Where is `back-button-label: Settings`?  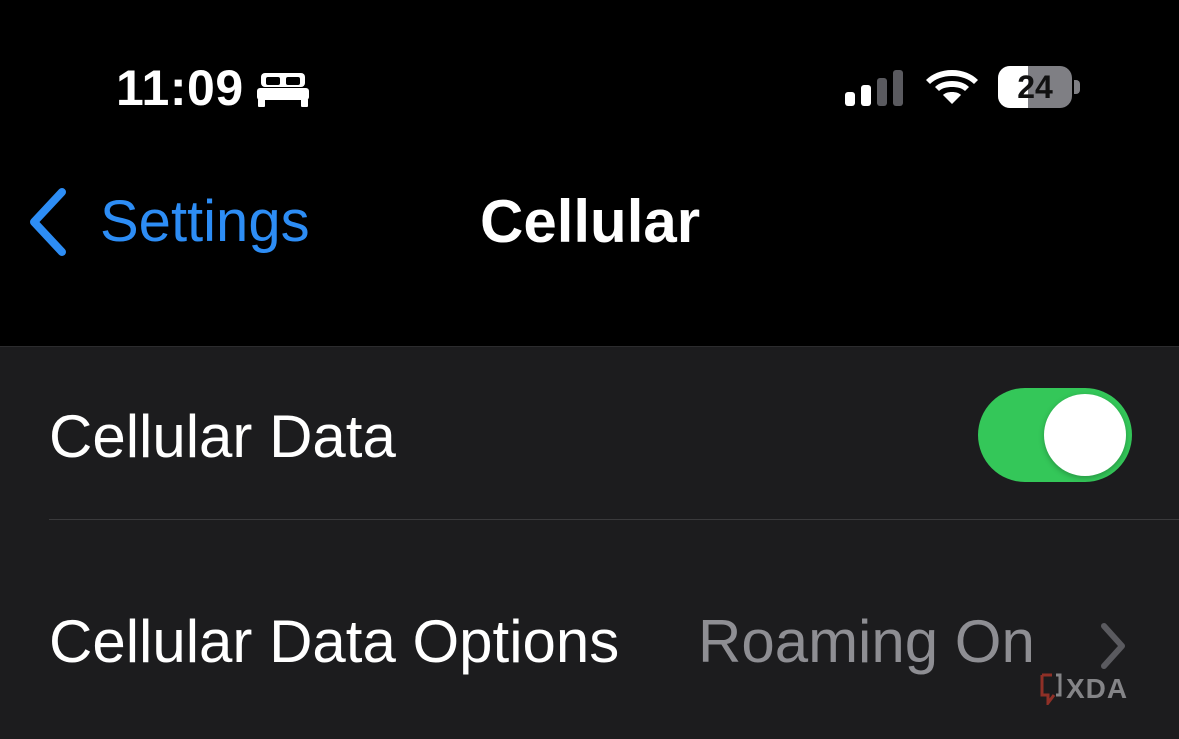 back-button-label: Settings is located at coordinates (205, 221).